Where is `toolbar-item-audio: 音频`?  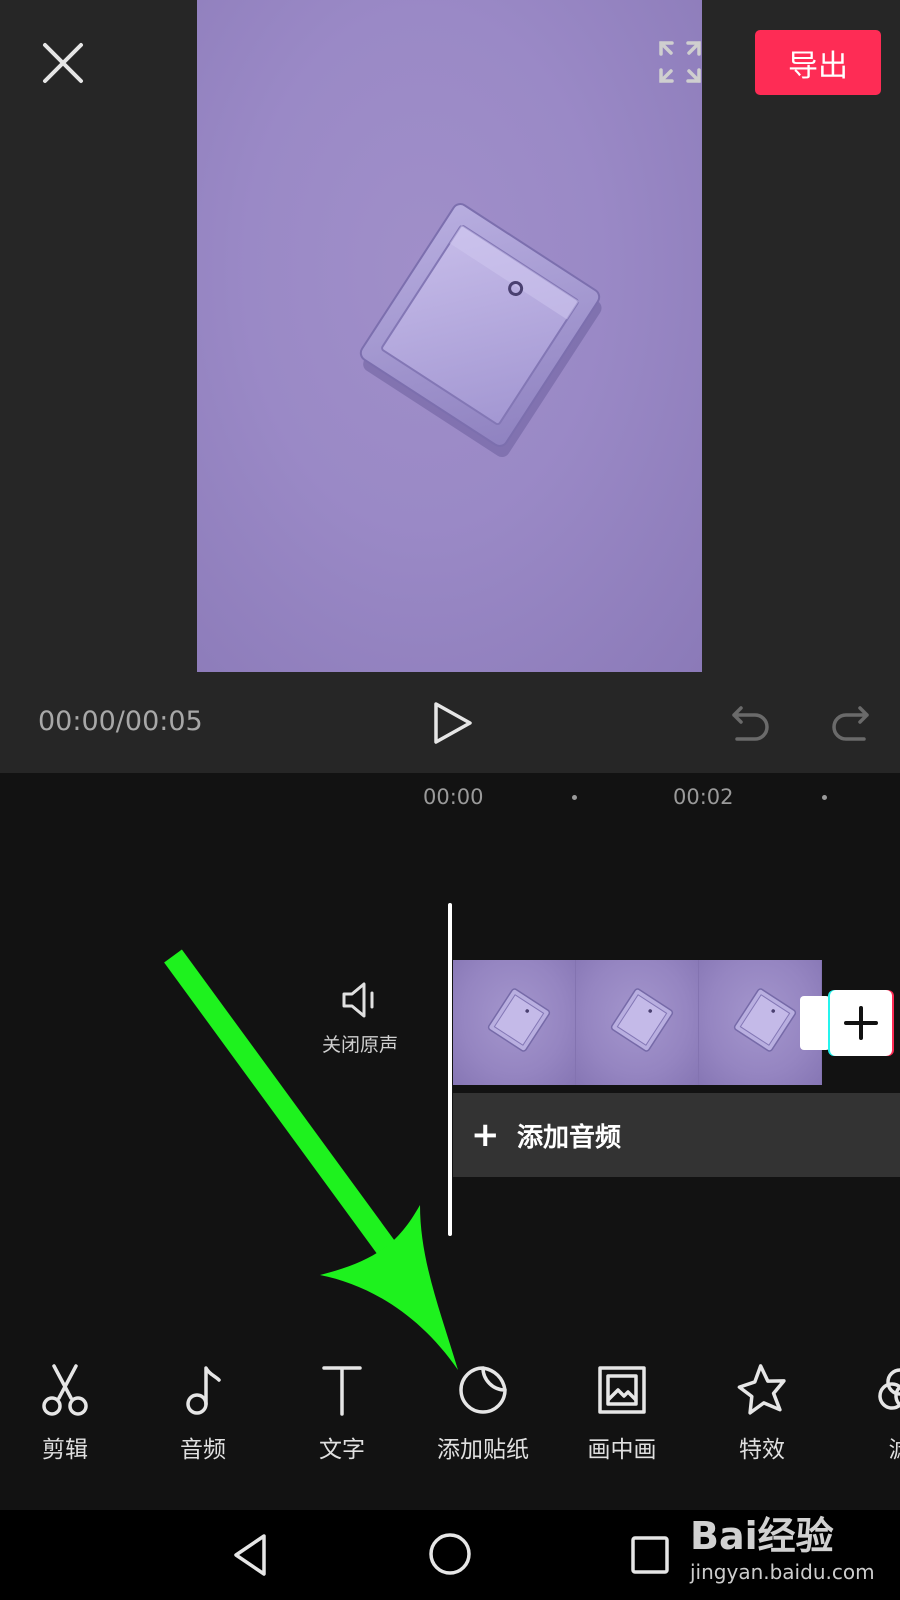
toolbar-item-audio: 音频 is located at coordinates (203, 1413).